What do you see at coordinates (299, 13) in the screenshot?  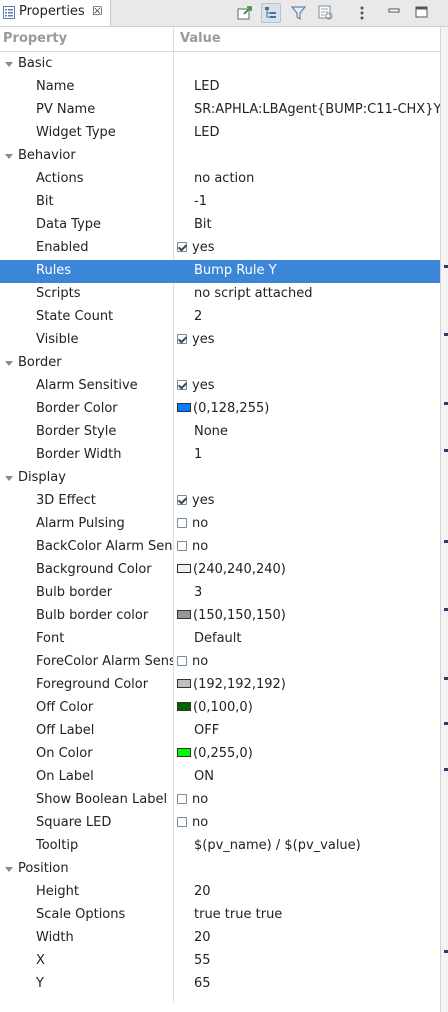 I see `filter-icon` at bounding box center [299, 13].